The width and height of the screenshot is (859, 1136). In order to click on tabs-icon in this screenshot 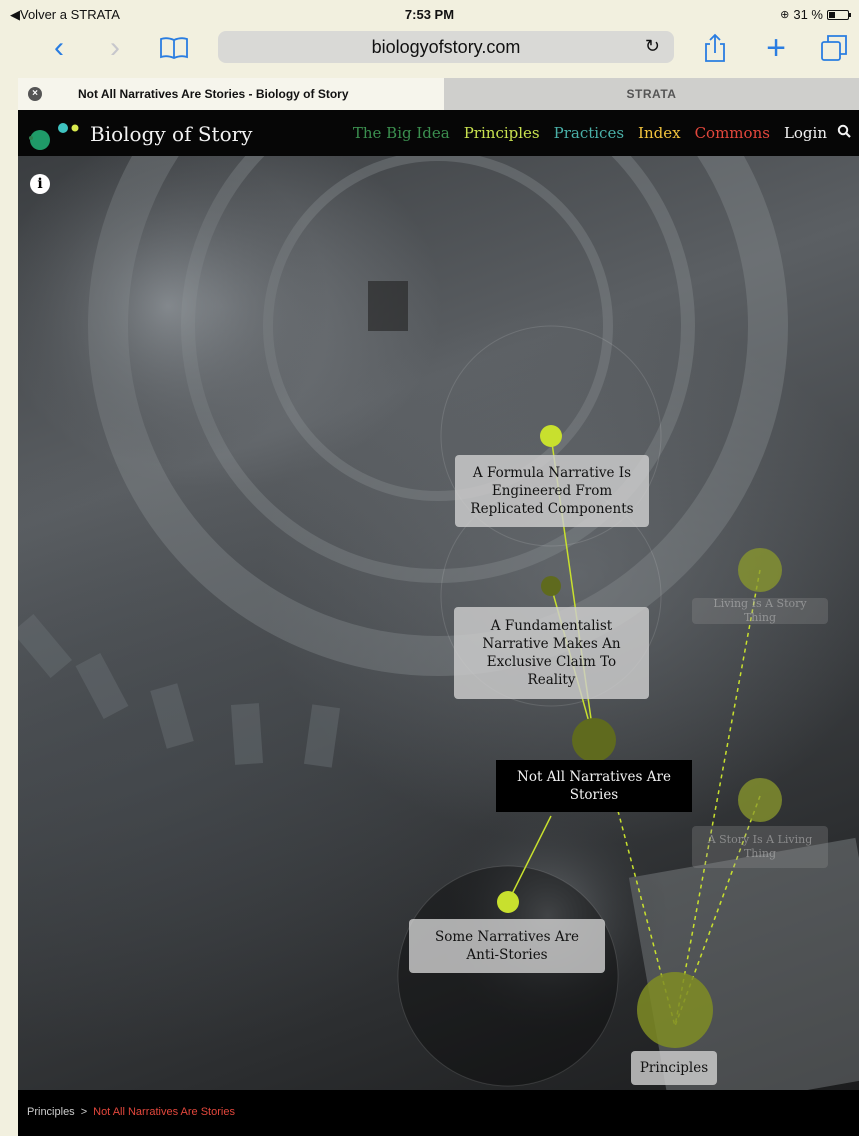, I will do `click(834, 48)`.